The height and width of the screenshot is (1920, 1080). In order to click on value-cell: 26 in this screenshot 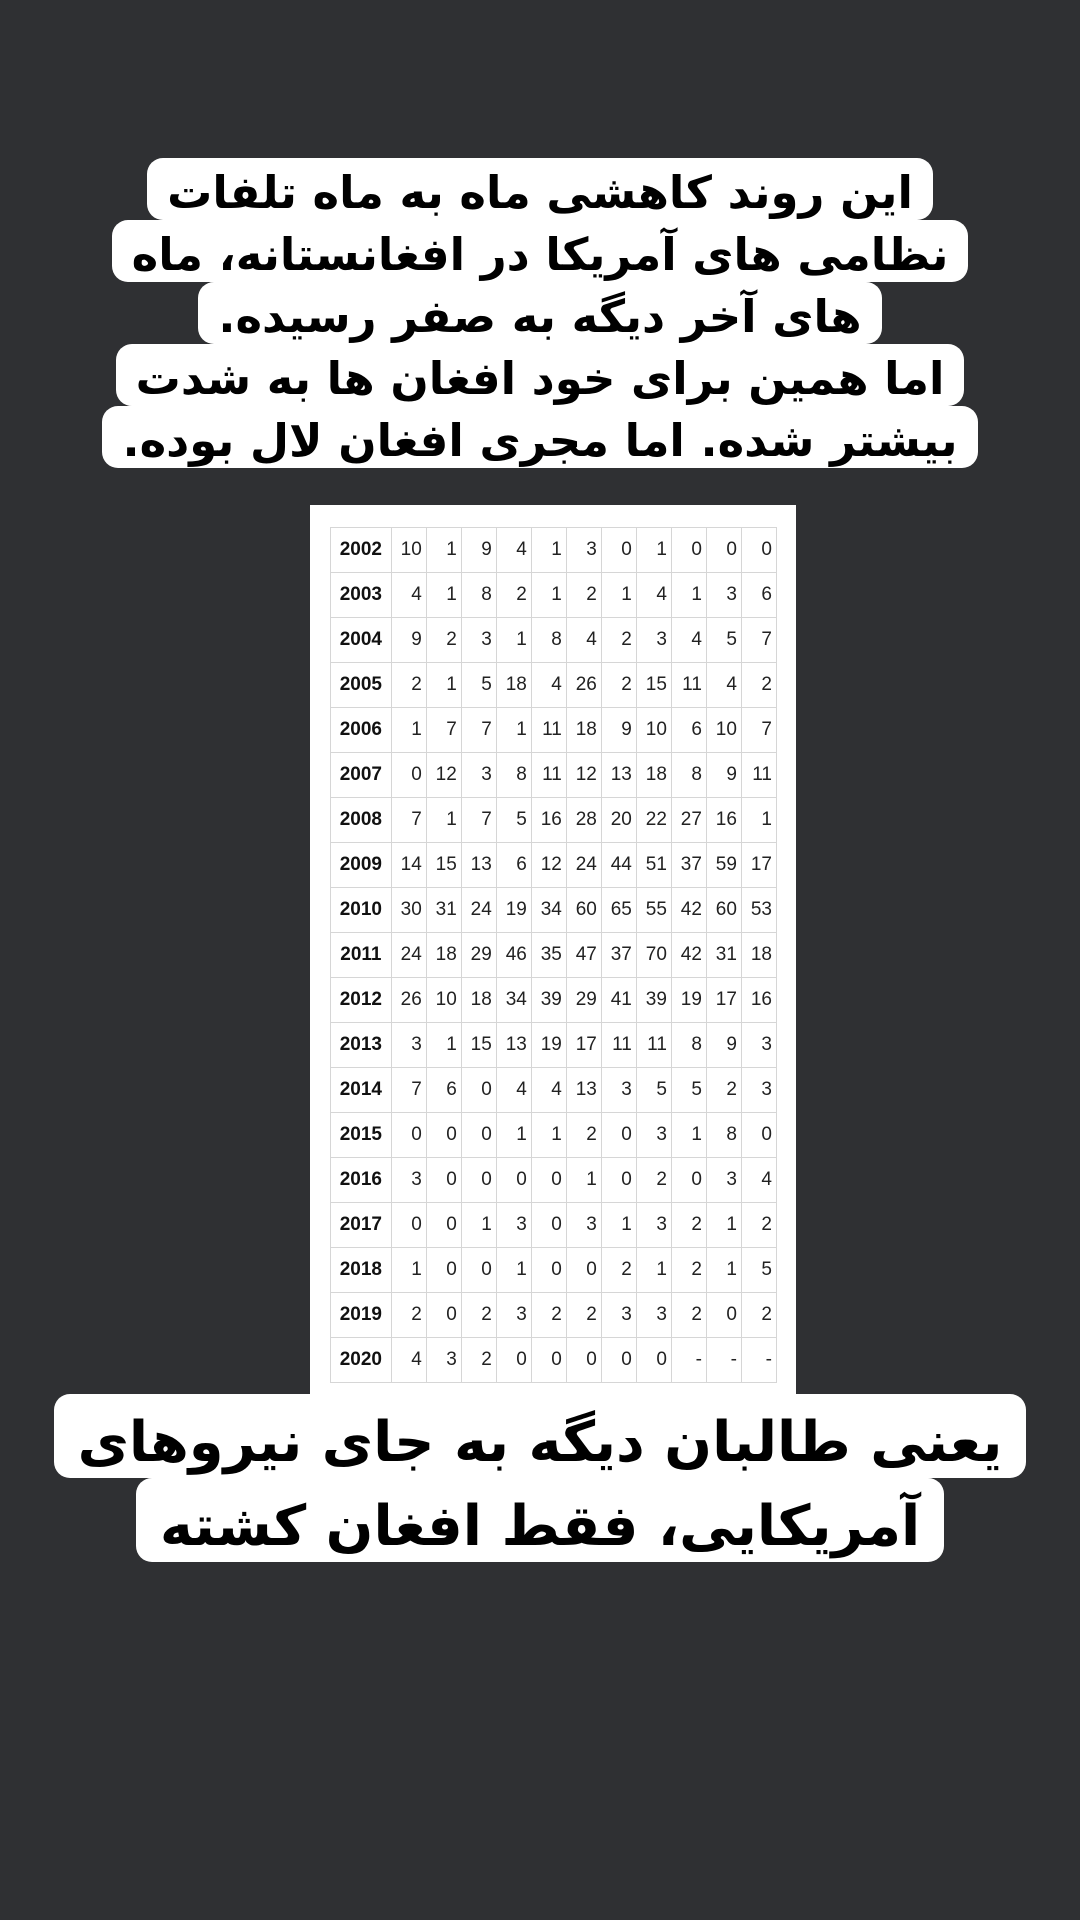, I will do `click(408, 1000)`.